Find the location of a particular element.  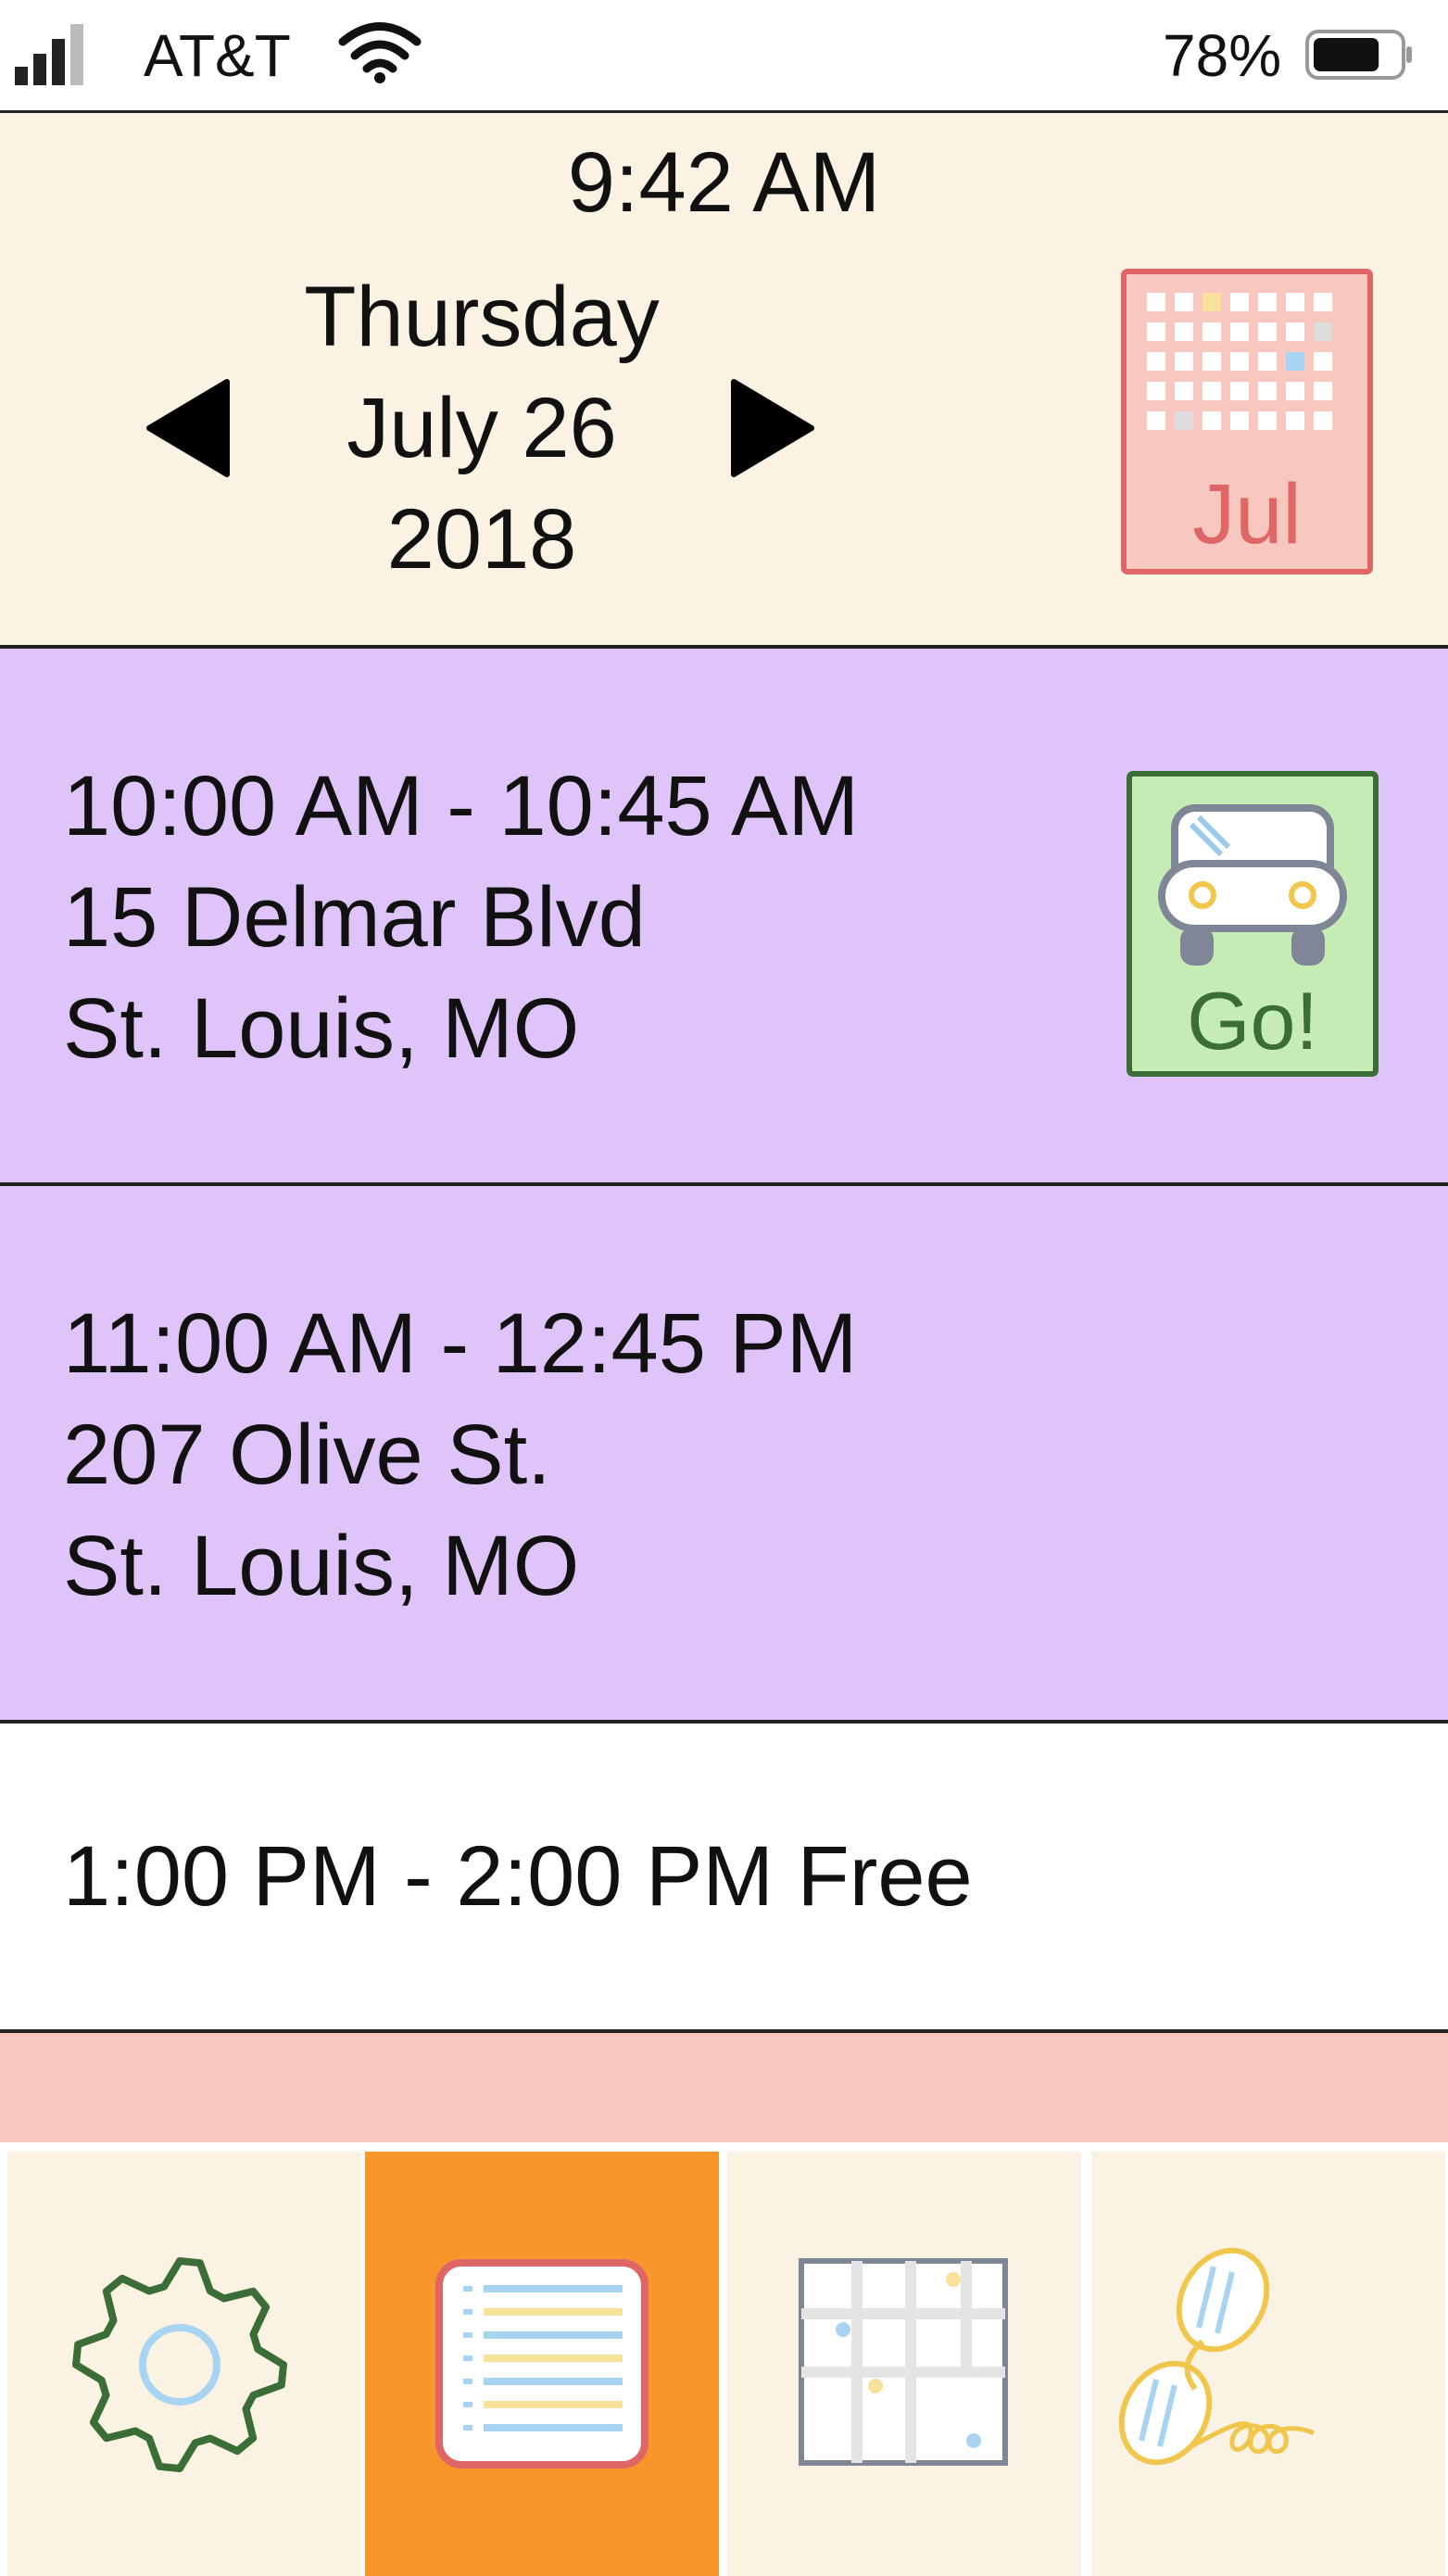

wifi-icon is located at coordinates (380, 53).